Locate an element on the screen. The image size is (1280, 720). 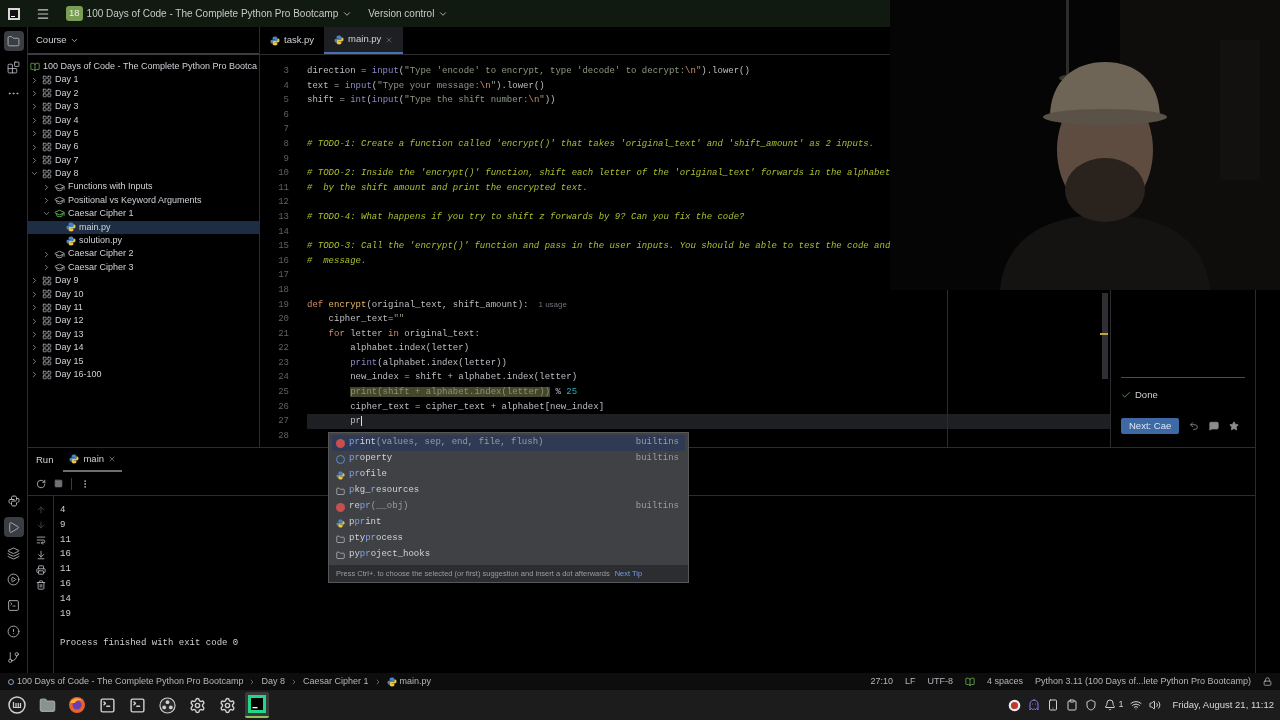
breadcrumb: Caesar Cipher 1 is located at coordinates (336, 681).